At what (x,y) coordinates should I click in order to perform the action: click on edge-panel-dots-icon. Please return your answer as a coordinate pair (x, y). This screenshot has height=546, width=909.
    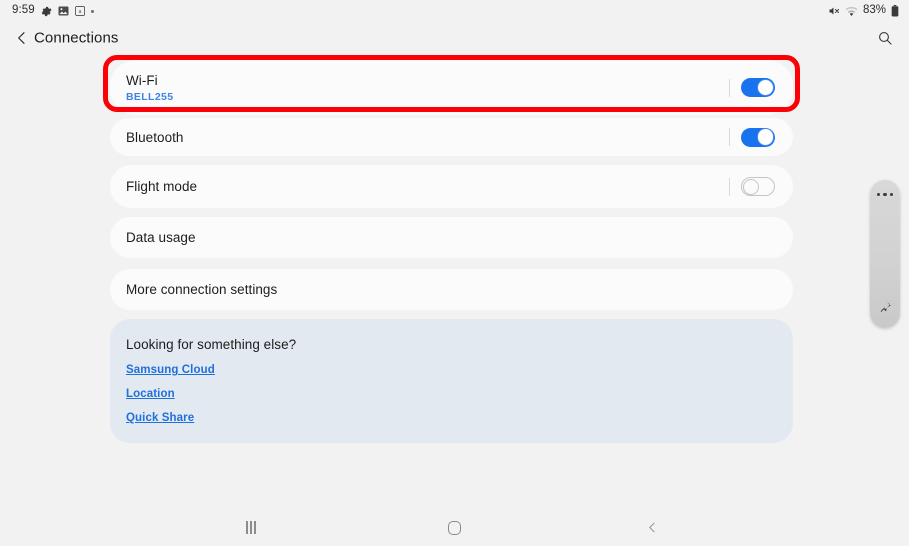
    Looking at the image, I should click on (885, 195).